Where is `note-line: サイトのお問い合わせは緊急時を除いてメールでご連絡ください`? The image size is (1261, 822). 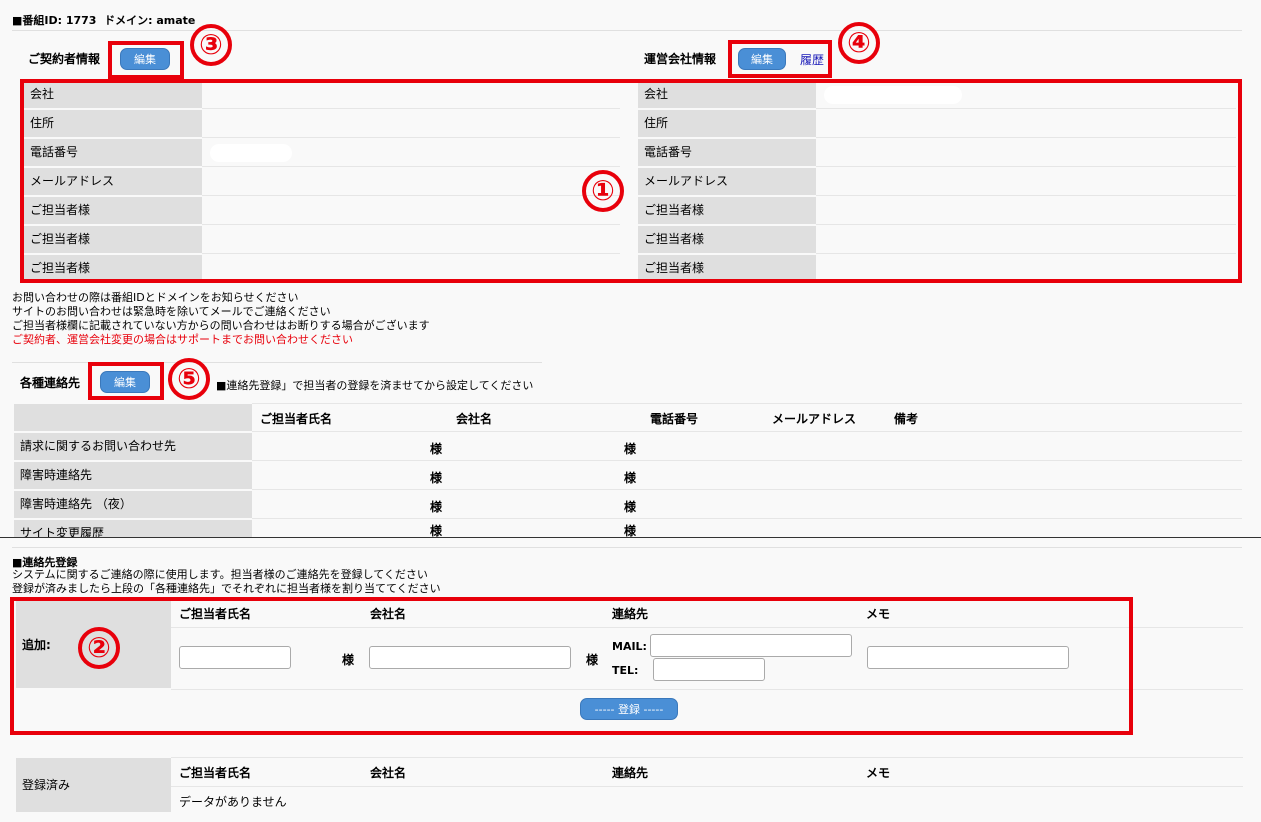
note-line: サイトのお問い合わせは緊急時を除いてメールでご連絡ください is located at coordinates (171, 311).